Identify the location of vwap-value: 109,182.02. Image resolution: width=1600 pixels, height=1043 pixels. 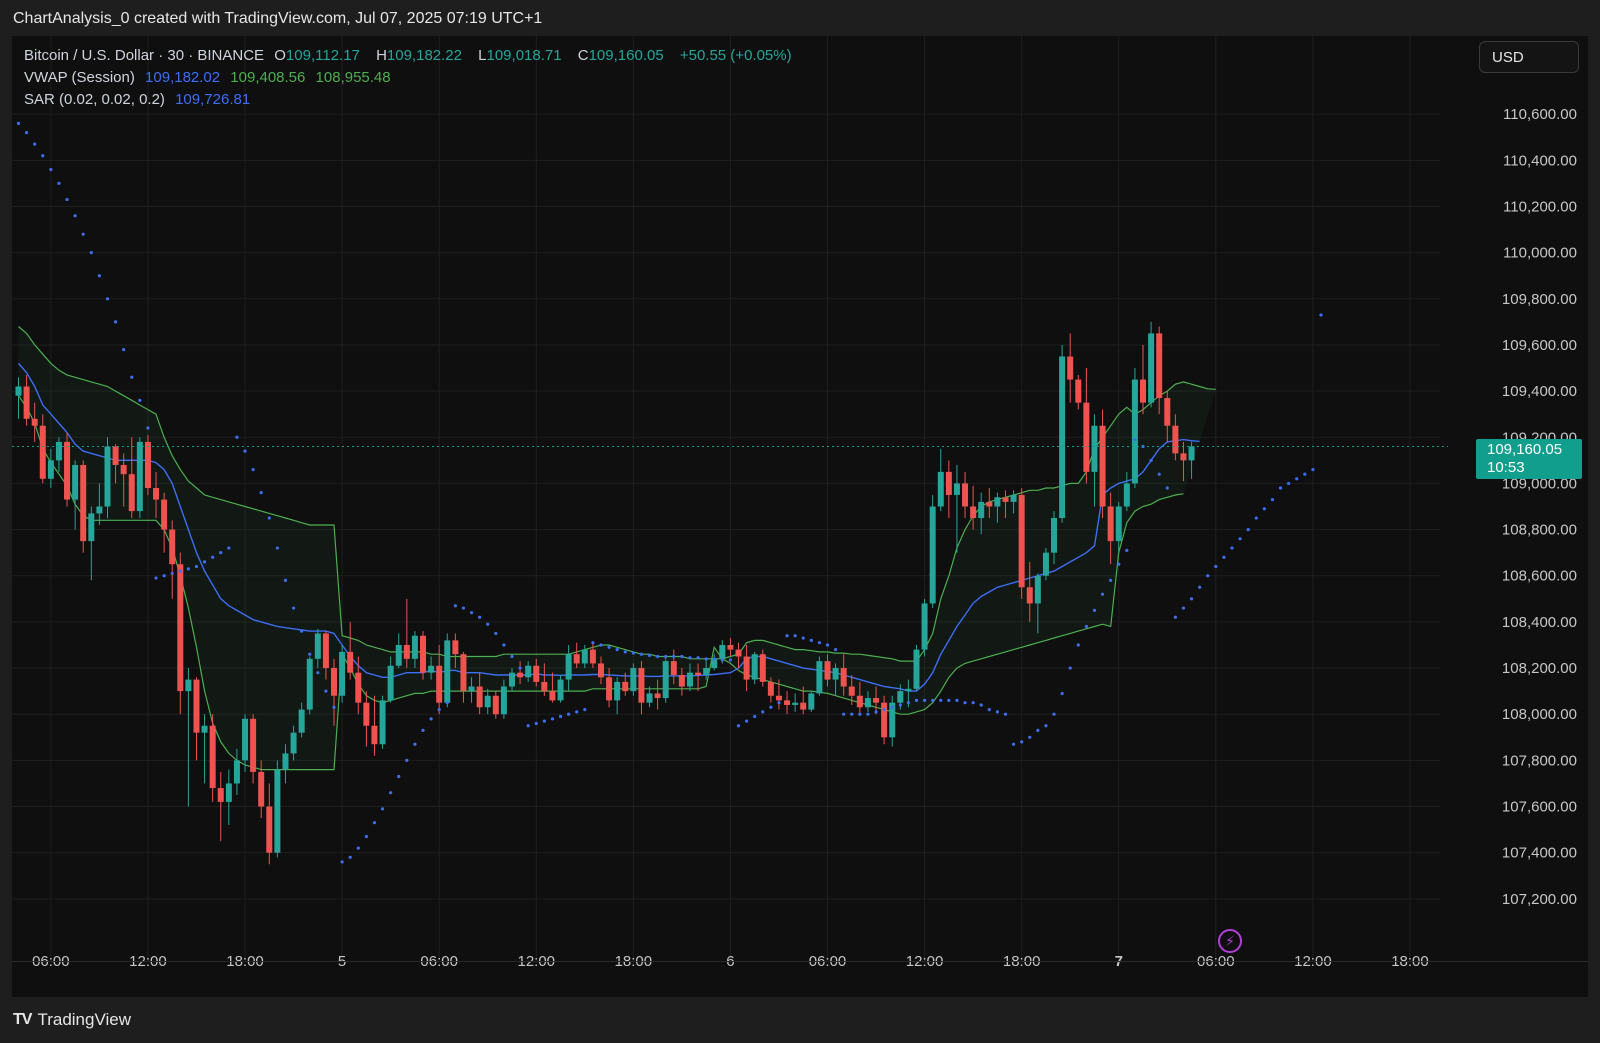
(183, 77).